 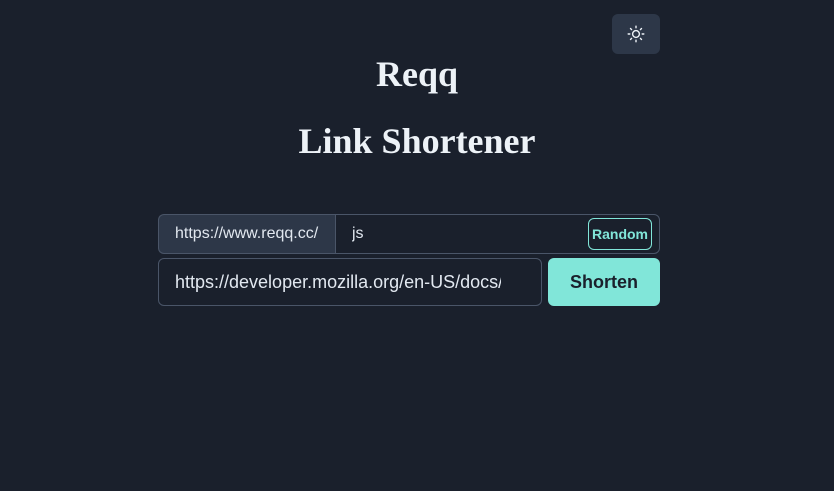 What do you see at coordinates (604, 282) in the screenshot?
I see `shorten-button: Shorten` at bounding box center [604, 282].